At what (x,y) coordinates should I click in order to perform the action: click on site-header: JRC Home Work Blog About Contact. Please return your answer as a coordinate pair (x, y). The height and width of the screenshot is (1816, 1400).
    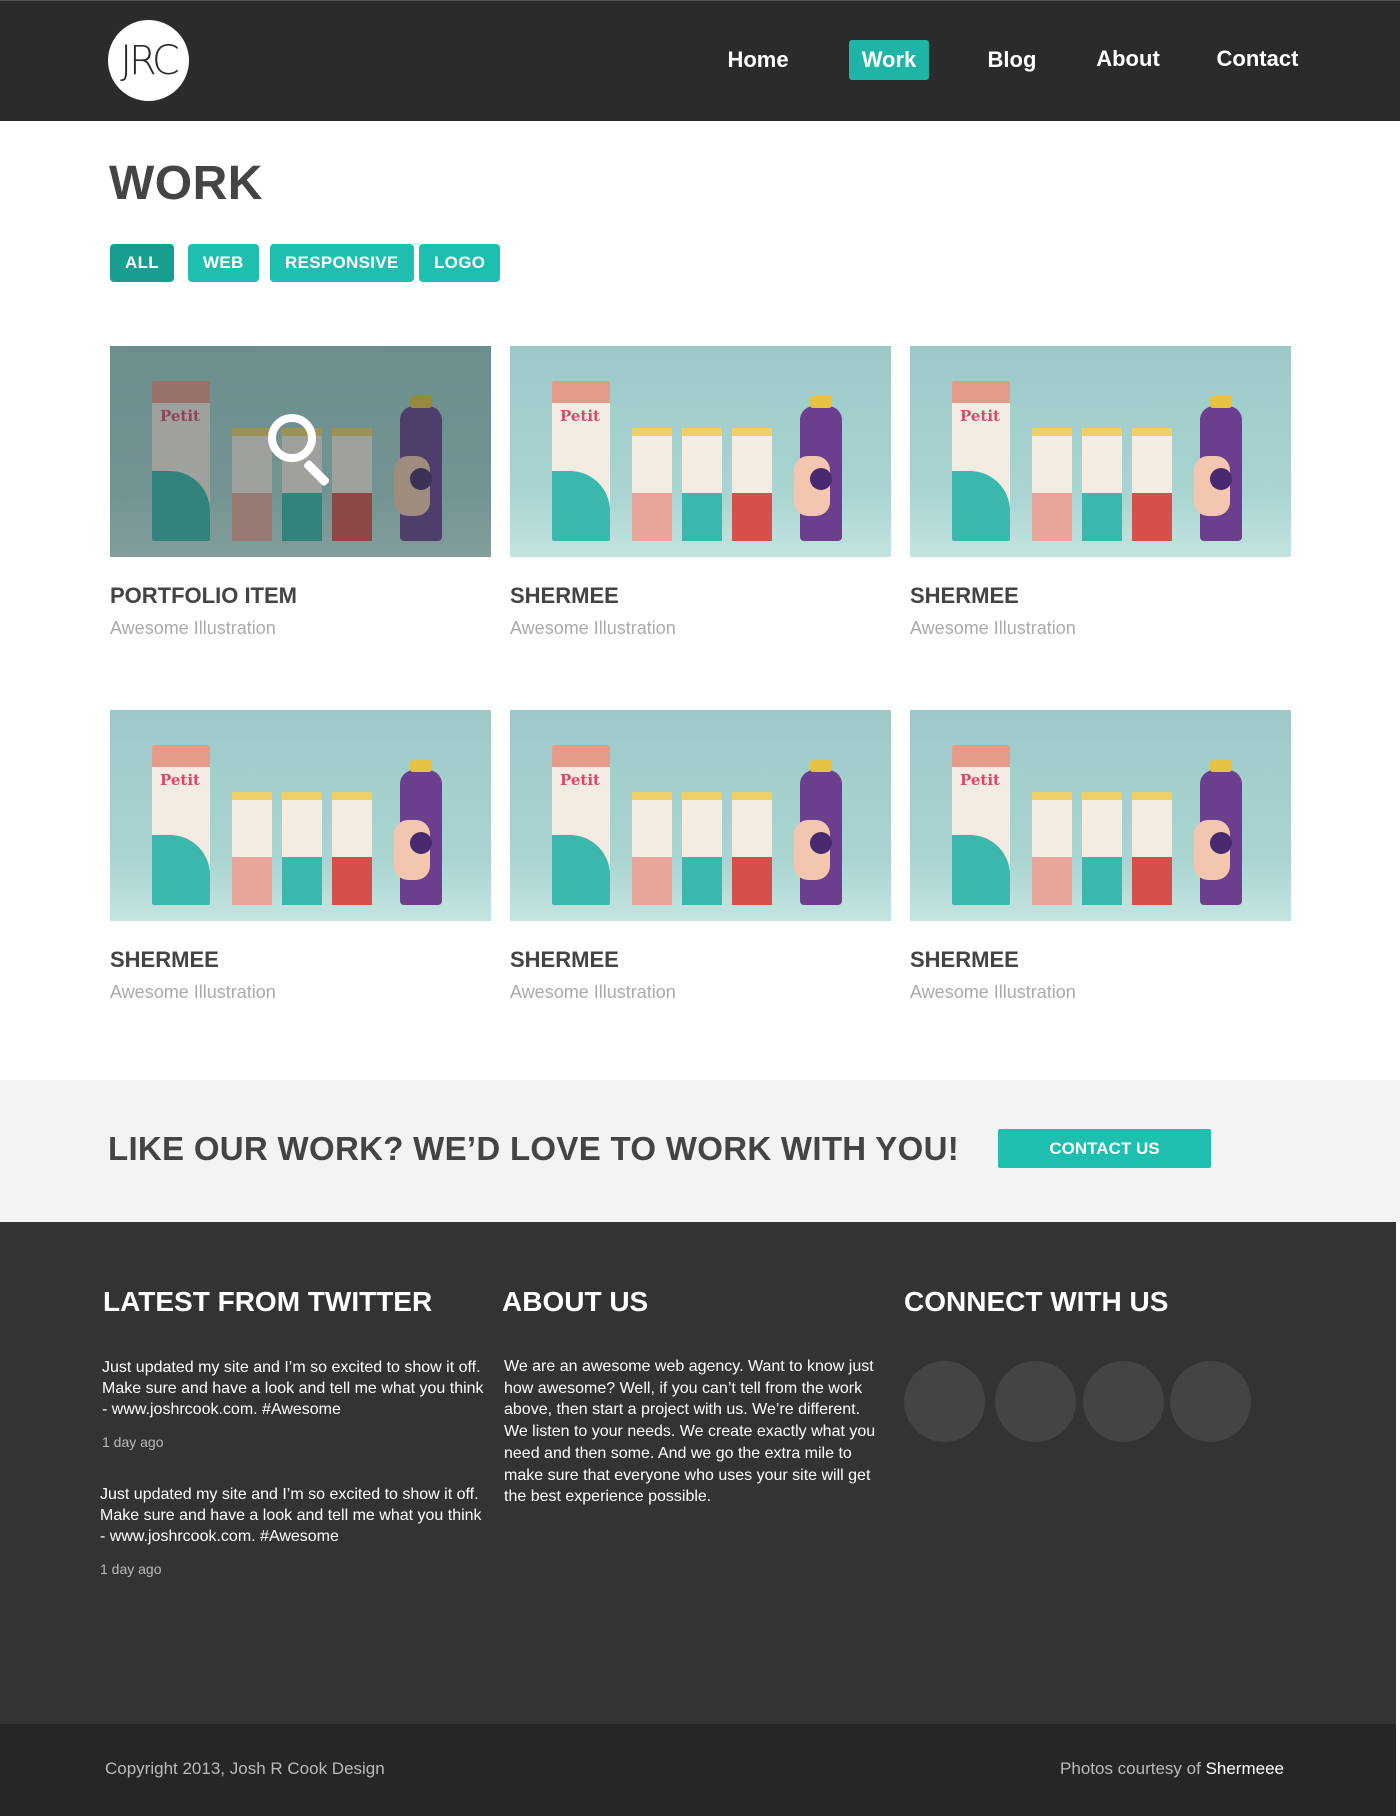
    Looking at the image, I should click on (700, 60).